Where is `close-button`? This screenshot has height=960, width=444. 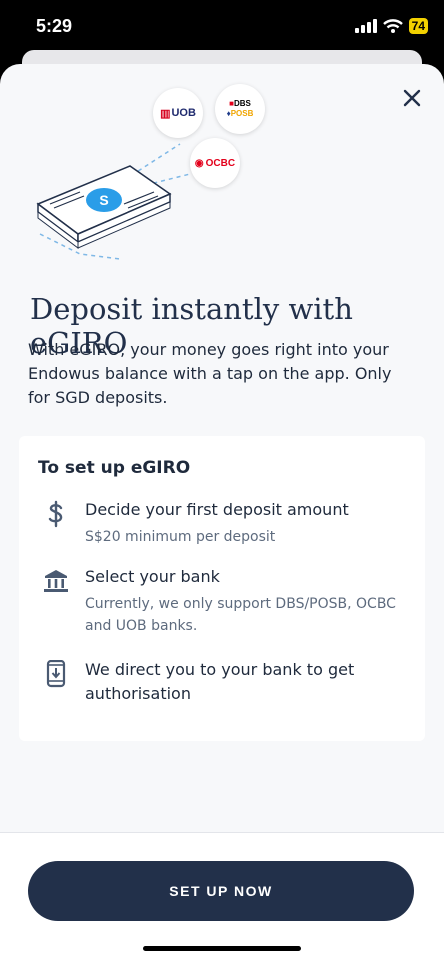 close-button is located at coordinates (412, 98).